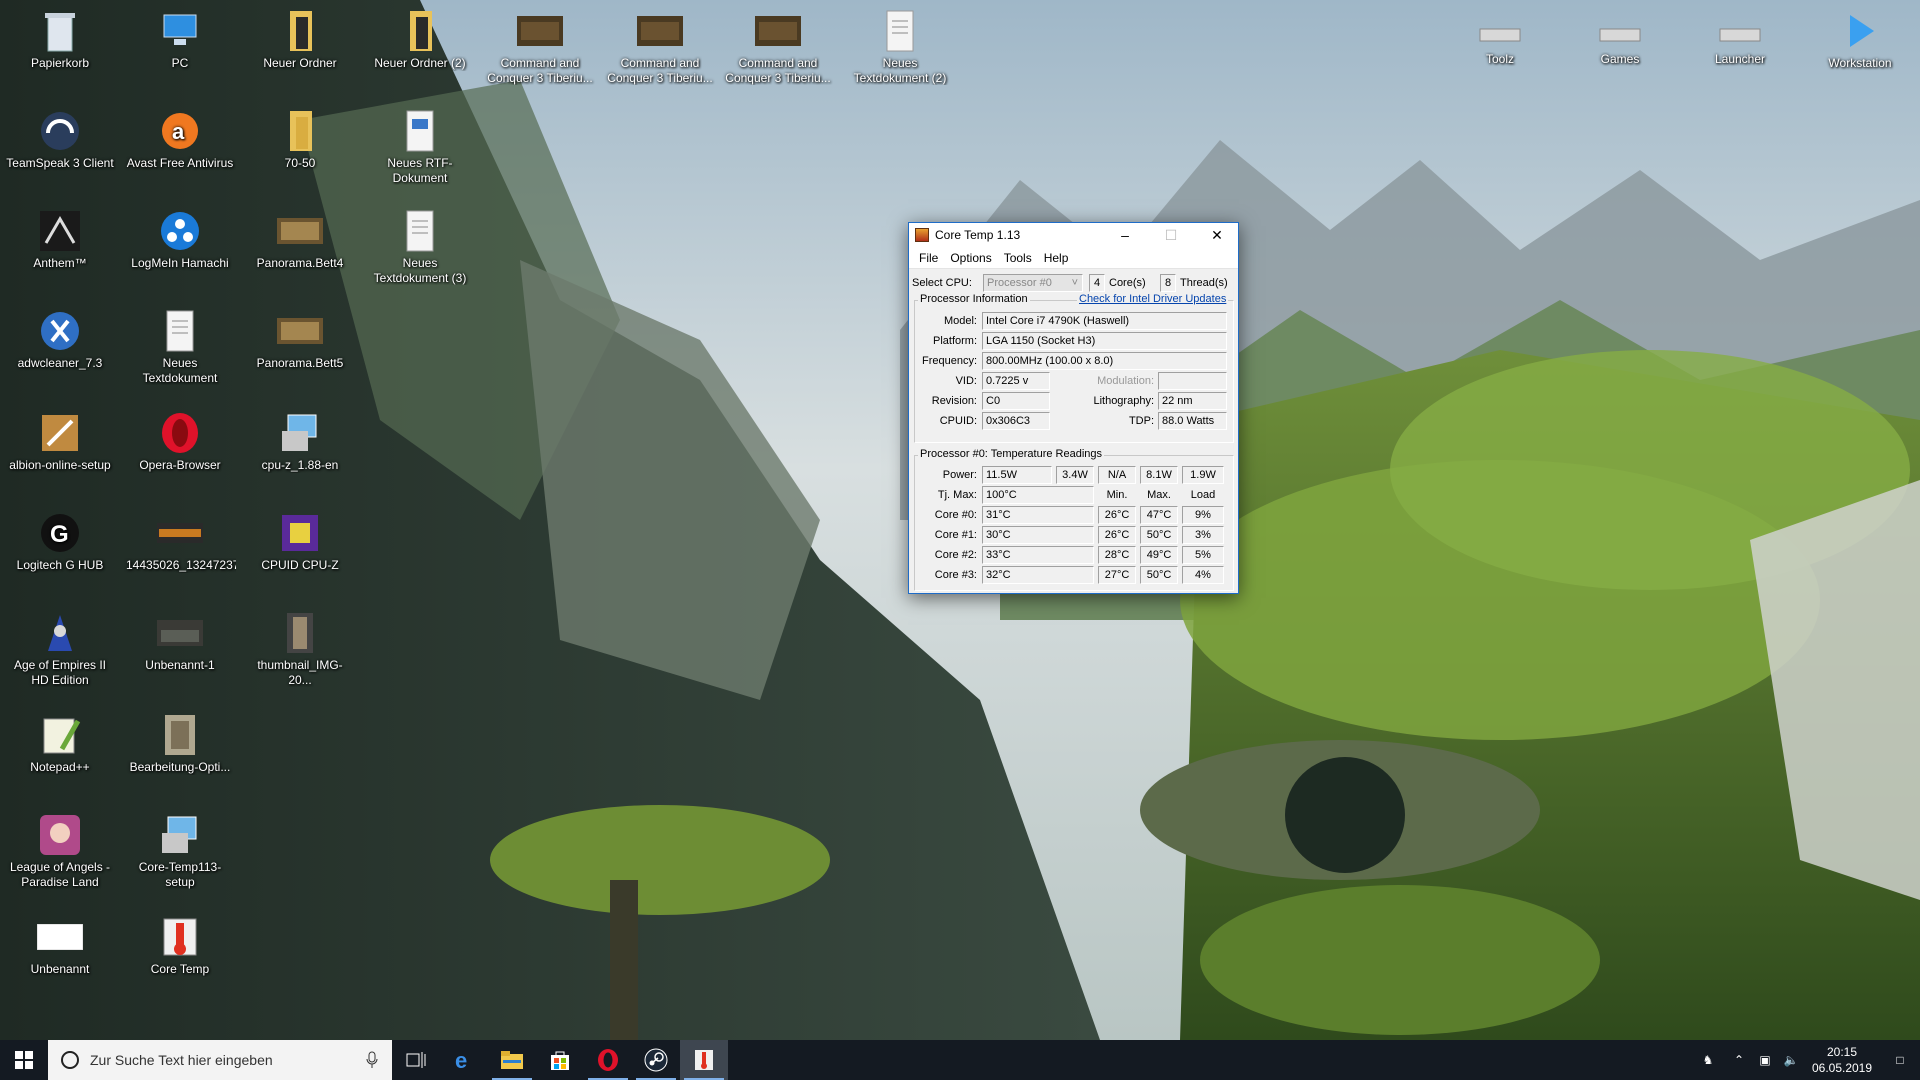 This screenshot has height=1080, width=1920. I want to click on desktop-icon-folder: 70-50, so click(300, 139).